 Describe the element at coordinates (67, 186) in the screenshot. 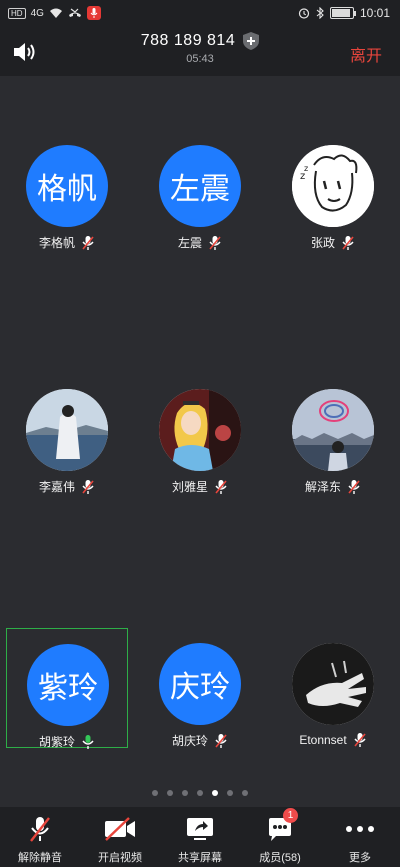

I see `avatar: 格帆` at that location.